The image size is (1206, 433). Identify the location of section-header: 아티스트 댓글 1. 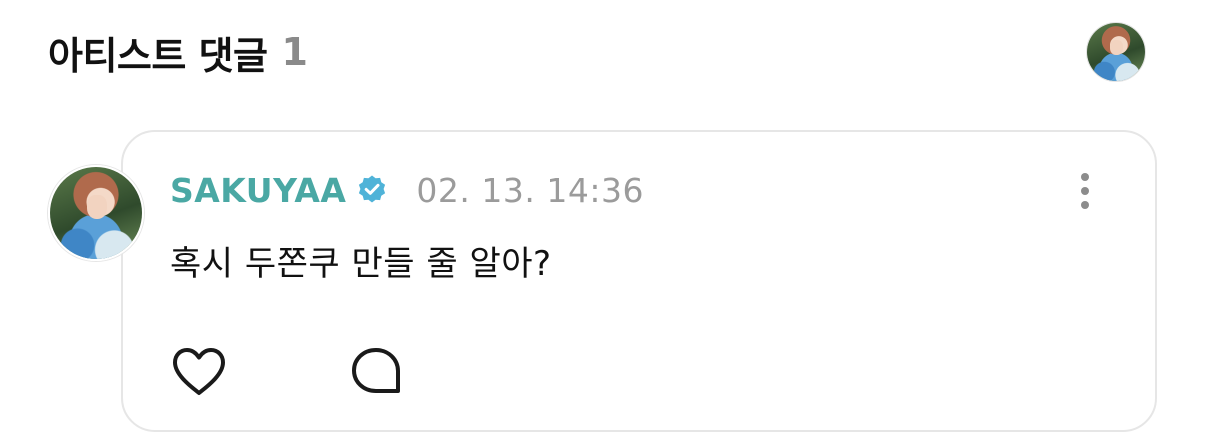
(597, 52).